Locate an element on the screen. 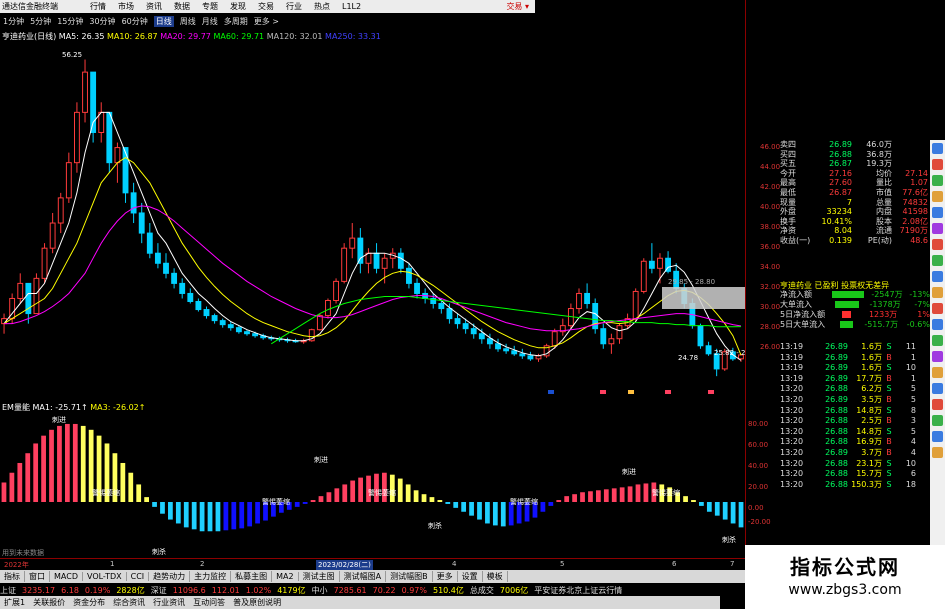 This screenshot has width=945, height=609. tab-template: 模板 is located at coordinates (495, 576).